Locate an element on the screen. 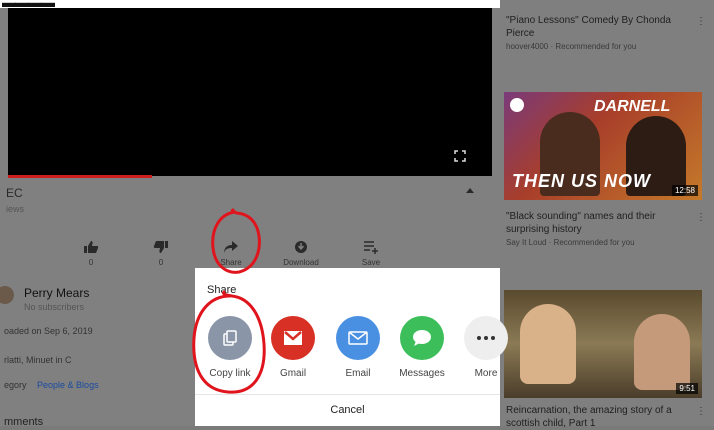 The width and height of the screenshot is (714, 430). recommendation-title: "Piano Lessons" Comedy By Chonda Pierce is located at coordinates (601, 27).